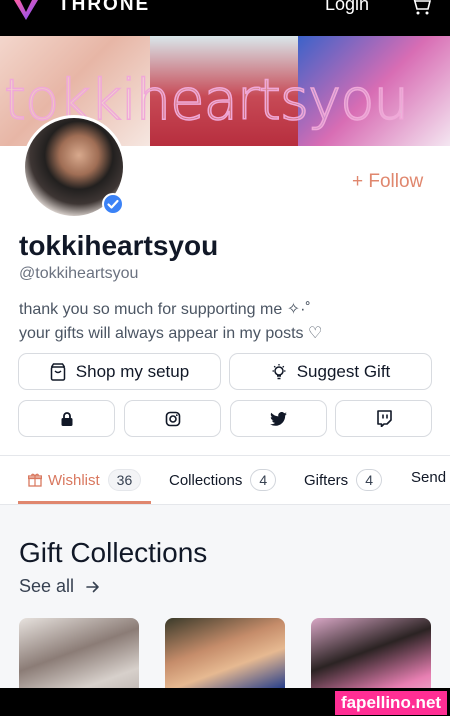 The image size is (450, 716). What do you see at coordinates (47, 586) in the screenshot?
I see `see-all-label: See all` at bounding box center [47, 586].